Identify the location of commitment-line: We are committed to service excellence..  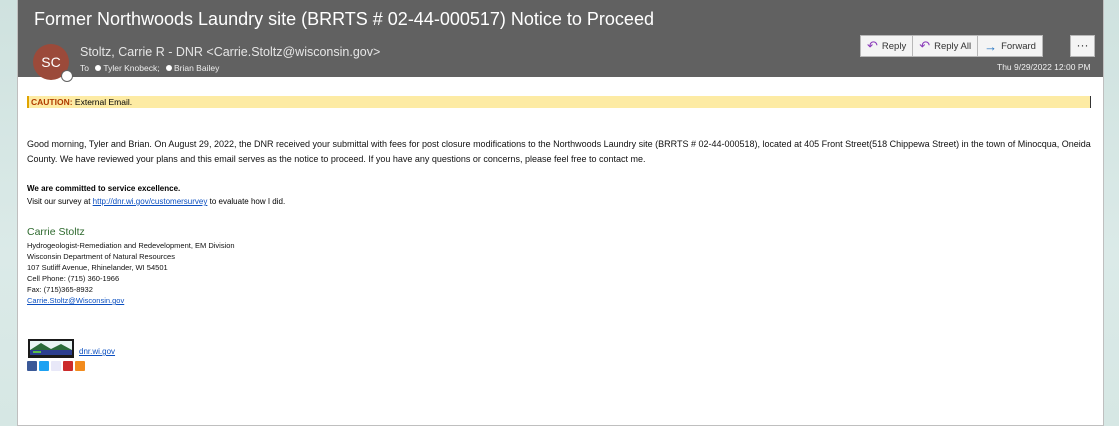
(104, 188).